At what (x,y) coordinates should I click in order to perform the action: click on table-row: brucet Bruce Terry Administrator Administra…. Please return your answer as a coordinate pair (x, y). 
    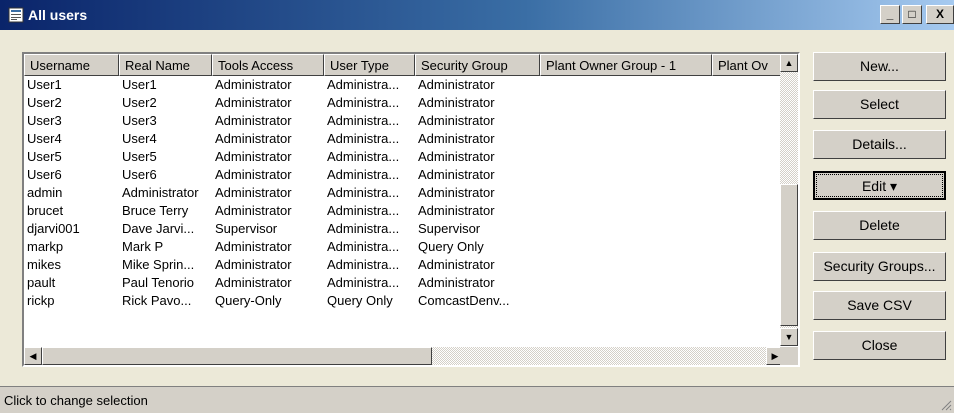
    Looking at the image, I should click on (404, 211).